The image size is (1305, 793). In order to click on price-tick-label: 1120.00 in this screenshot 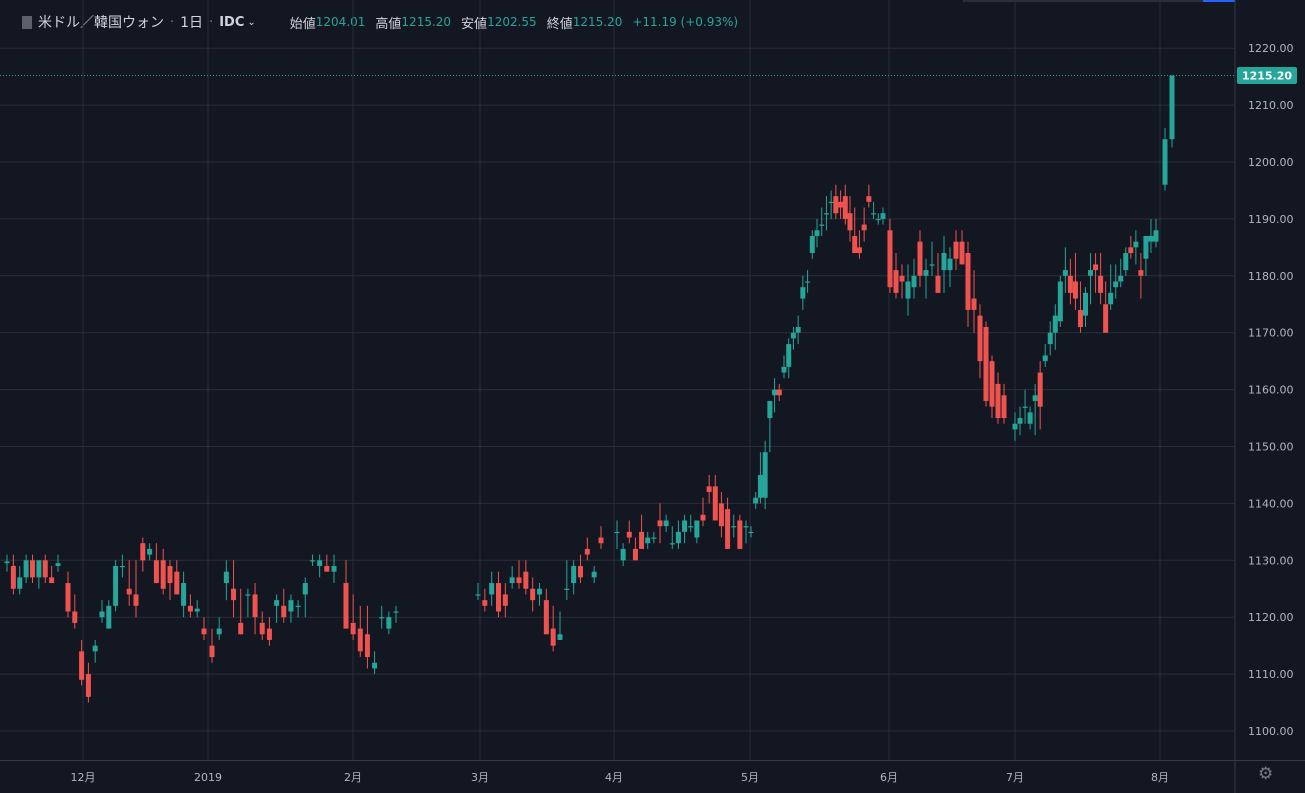, I will do `click(1271, 617)`.